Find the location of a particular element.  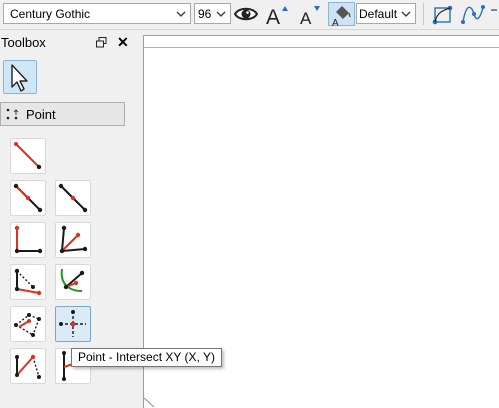

canvas-ruler-line is located at coordinates (321, 47).